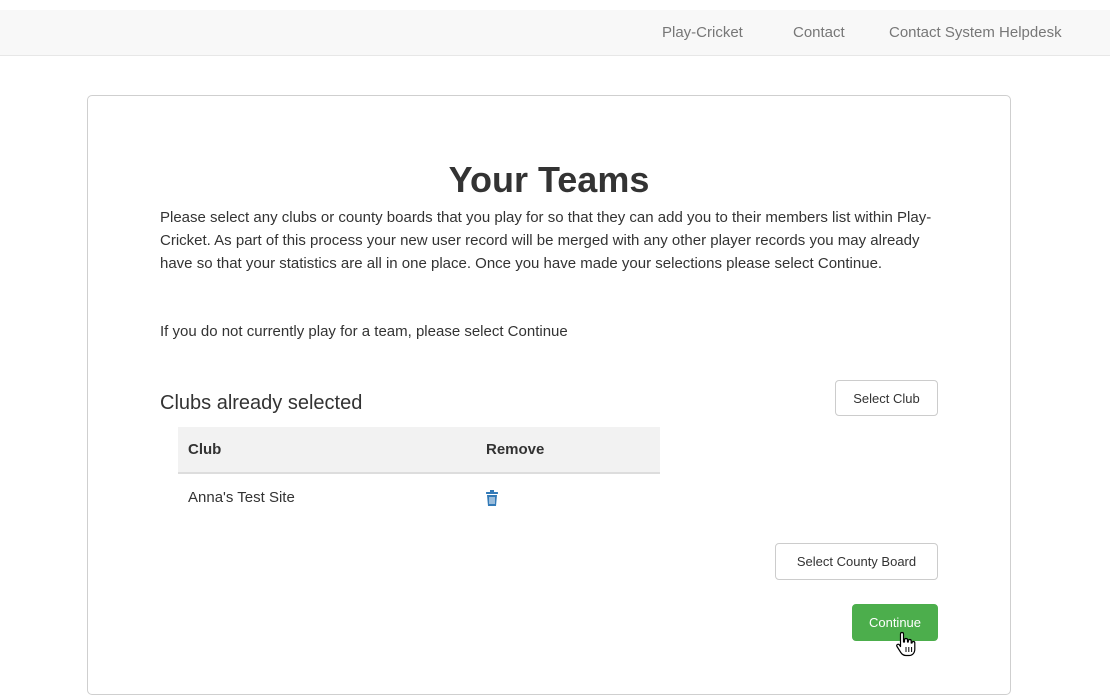 This screenshot has height=695, width=1110. I want to click on table-row: Anna's Test Site, so click(419, 496).